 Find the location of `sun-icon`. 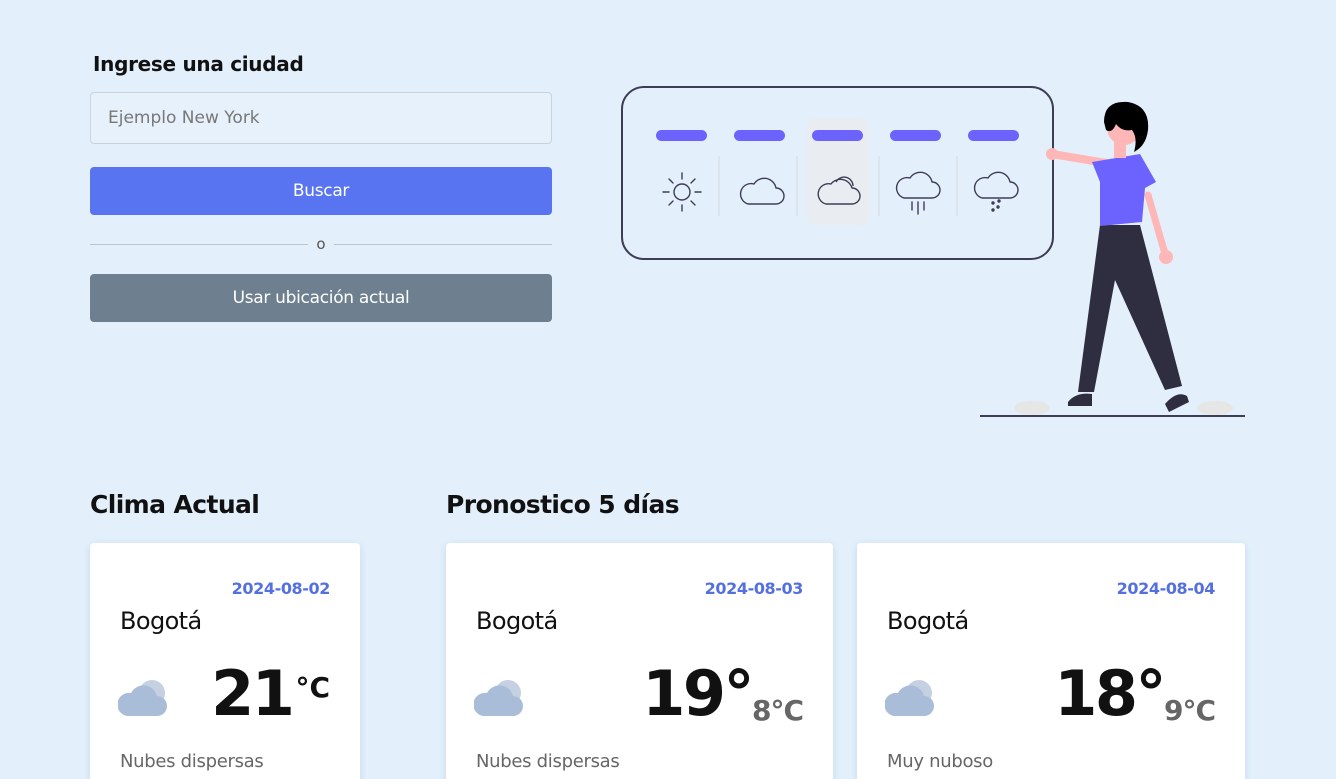

sun-icon is located at coordinates (682, 192).